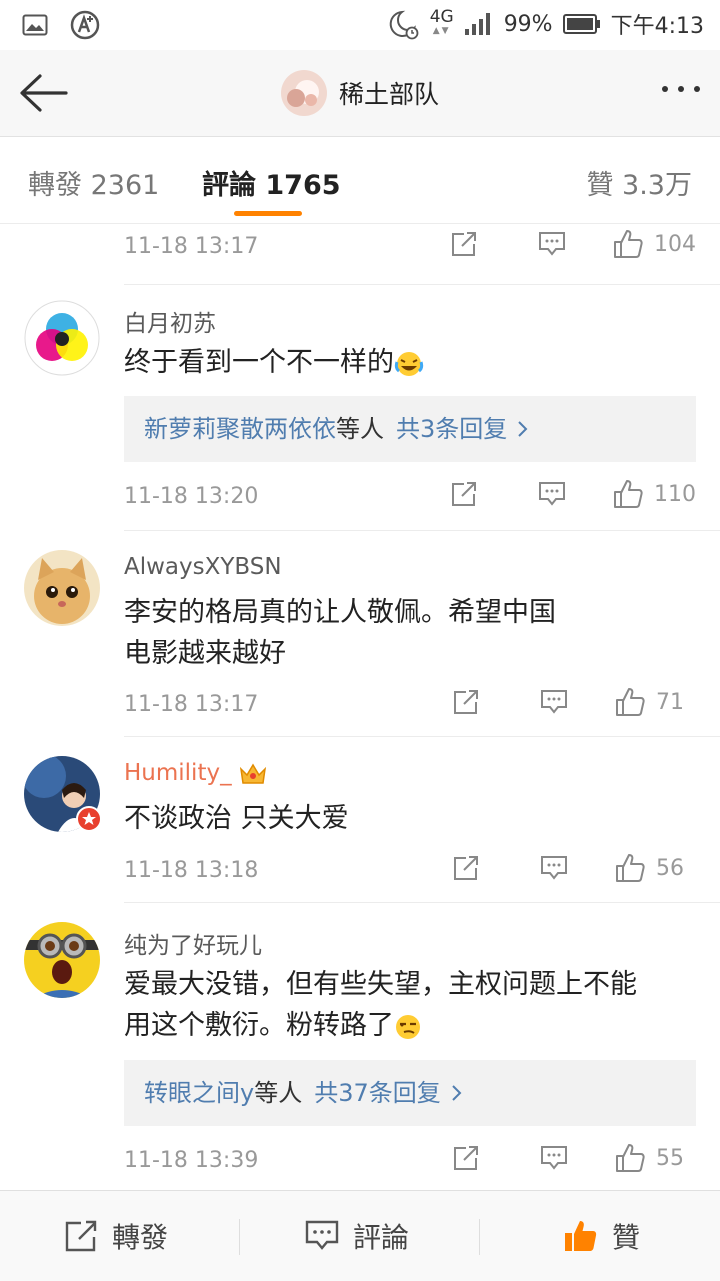  Describe the element at coordinates (403, 24) in the screenshot. I see `moon-alarm-icon` at that location.